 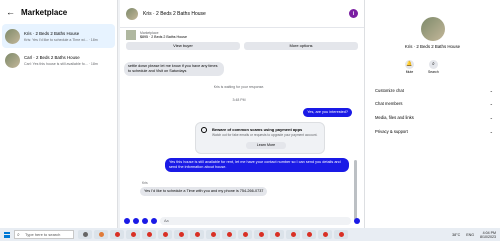 What do you see at coordinates (266, 145) in the screenshot?
I see `learn-more-button: Learn More` at bounding box center [266, 145].